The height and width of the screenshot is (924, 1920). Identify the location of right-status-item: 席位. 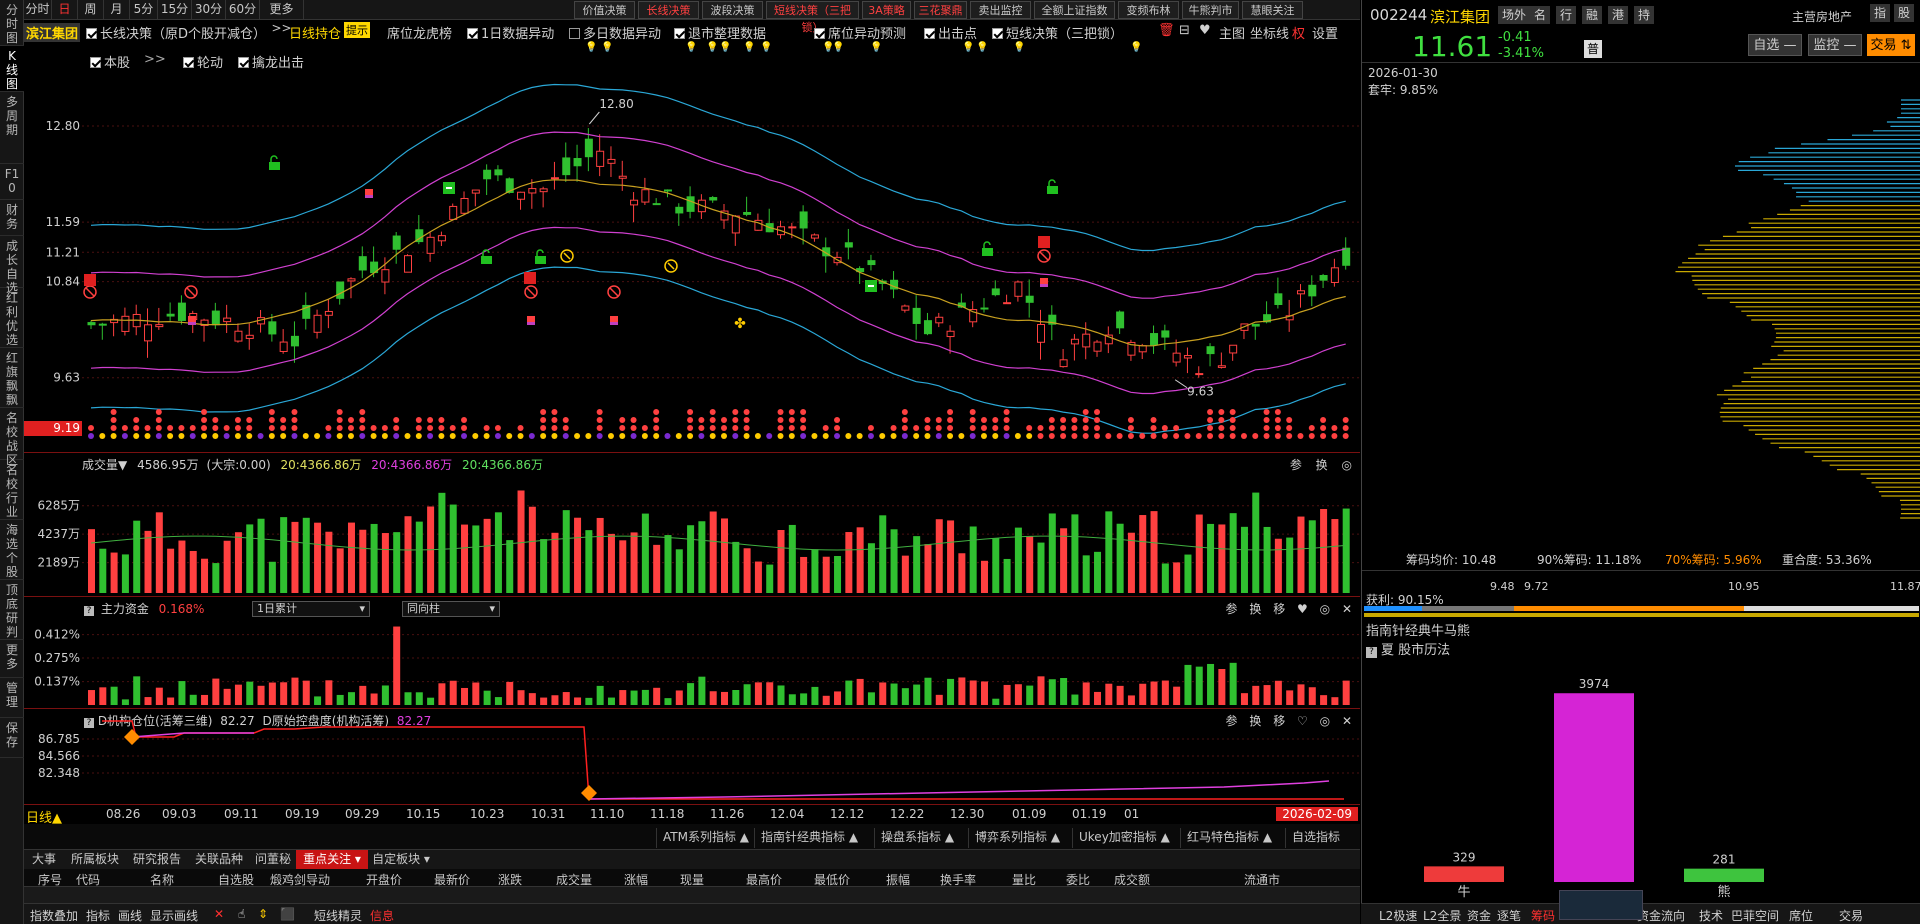
(1801, 915).